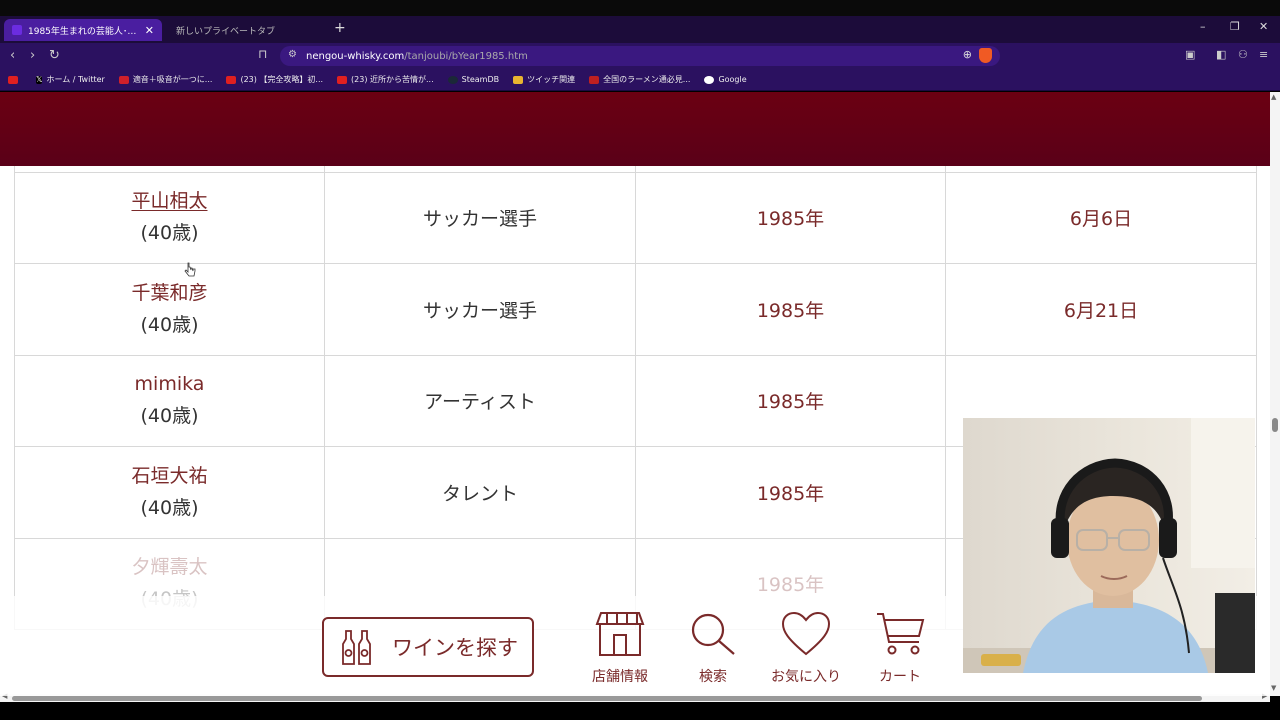 This screenshot has width=1280, height=720. I want to click on bookmark-page-icon: ⊓, so click(262, 54).